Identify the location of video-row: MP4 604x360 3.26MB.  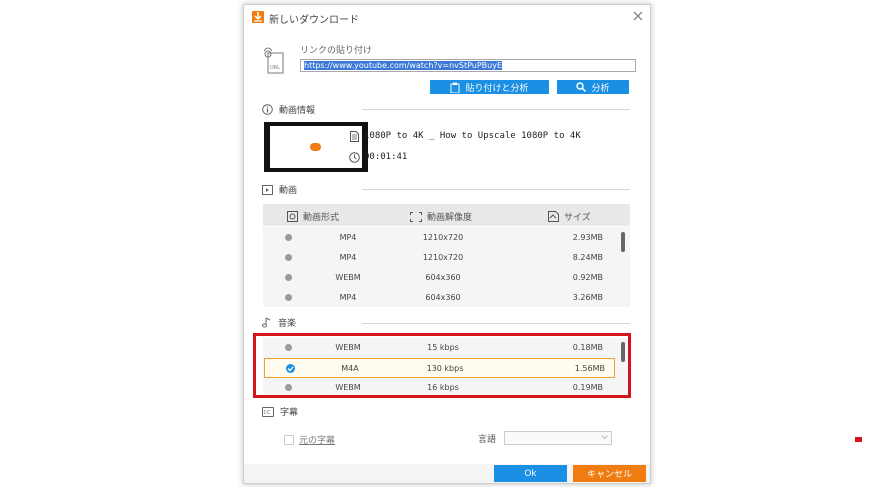
(443, 298).